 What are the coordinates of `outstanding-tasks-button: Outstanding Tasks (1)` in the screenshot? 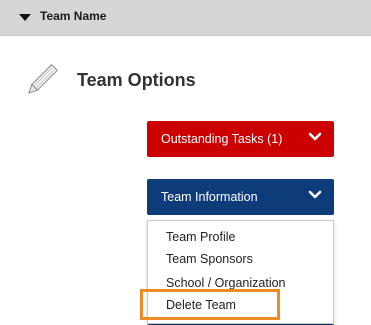 It's located at (240, 139).